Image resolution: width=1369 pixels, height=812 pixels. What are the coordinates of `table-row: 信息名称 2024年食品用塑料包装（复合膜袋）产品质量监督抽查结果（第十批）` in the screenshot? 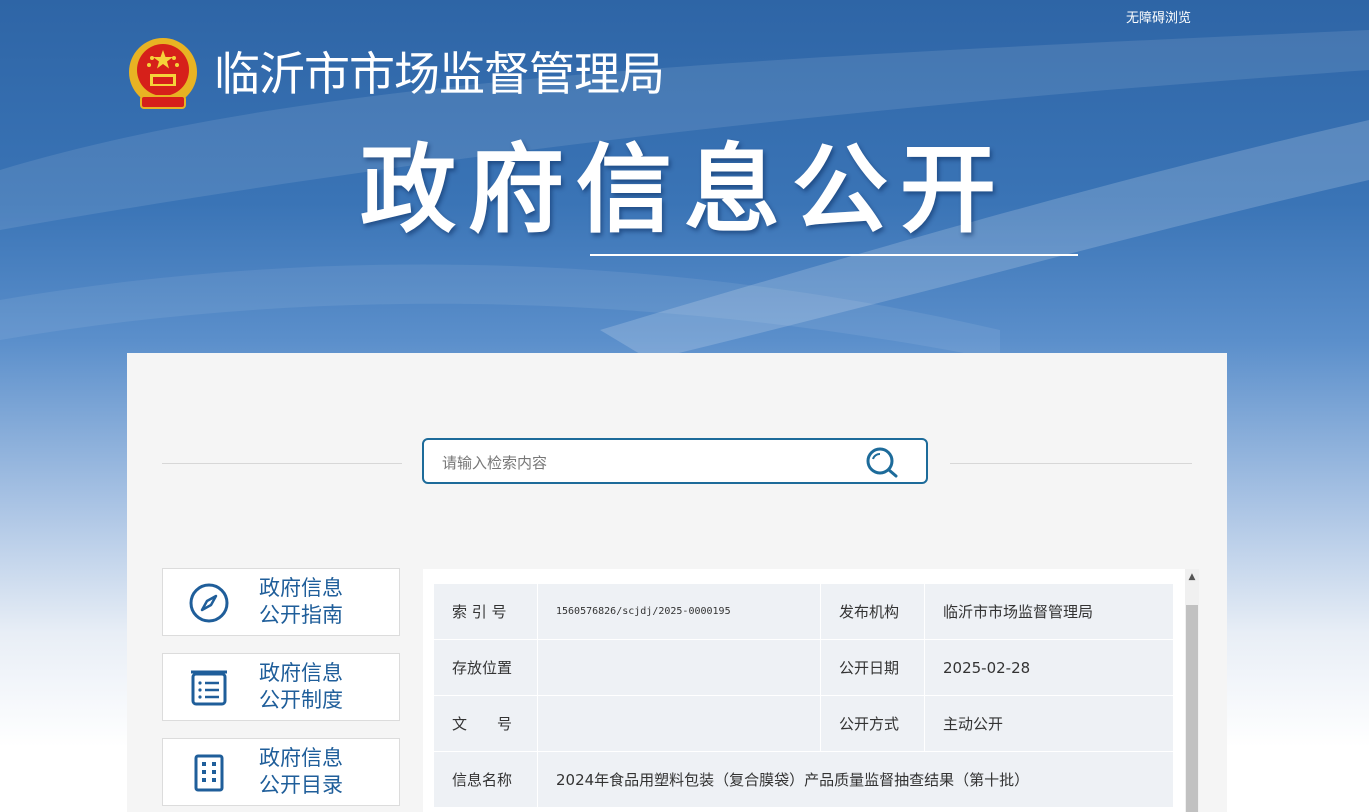 It's located at (803, 779).